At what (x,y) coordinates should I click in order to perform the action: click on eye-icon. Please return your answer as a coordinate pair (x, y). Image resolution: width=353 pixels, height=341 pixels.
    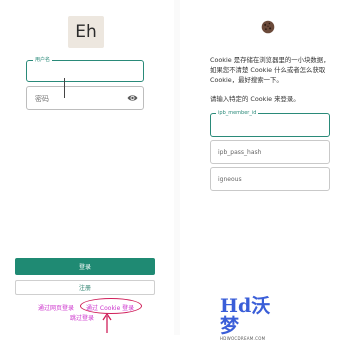
    Looking at the image, I should click on (132, 98).